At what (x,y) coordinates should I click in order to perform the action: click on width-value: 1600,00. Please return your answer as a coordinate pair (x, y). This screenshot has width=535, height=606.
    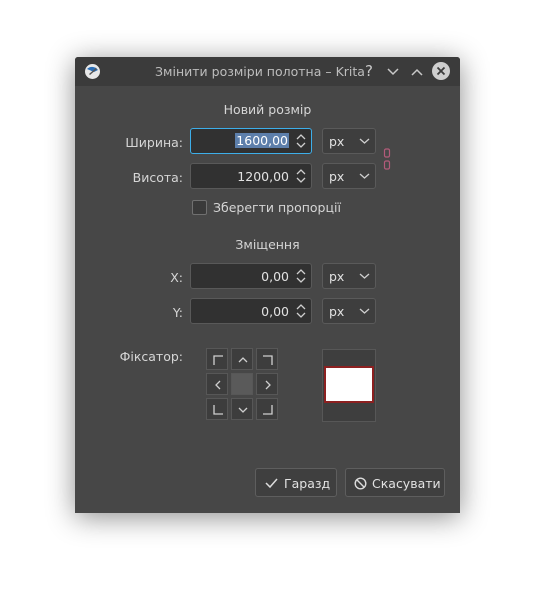
    Looking at the image, I should click on (262, 140).